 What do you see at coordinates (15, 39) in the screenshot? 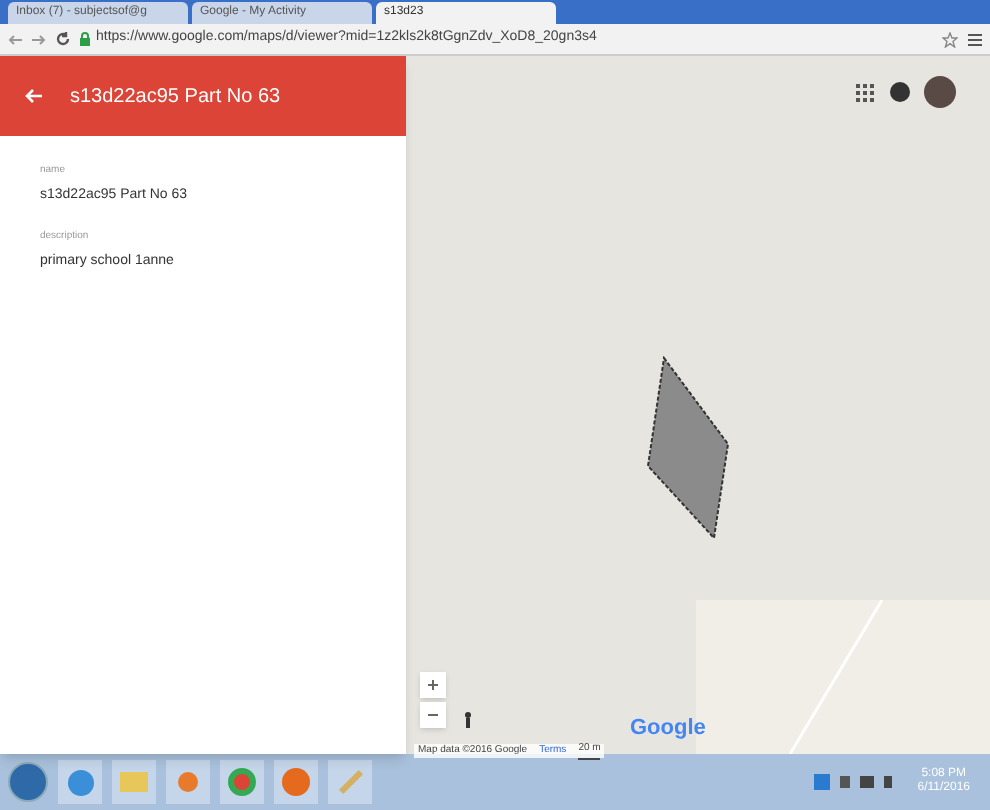
I see `back-icon` at bounding box center [15, 39].